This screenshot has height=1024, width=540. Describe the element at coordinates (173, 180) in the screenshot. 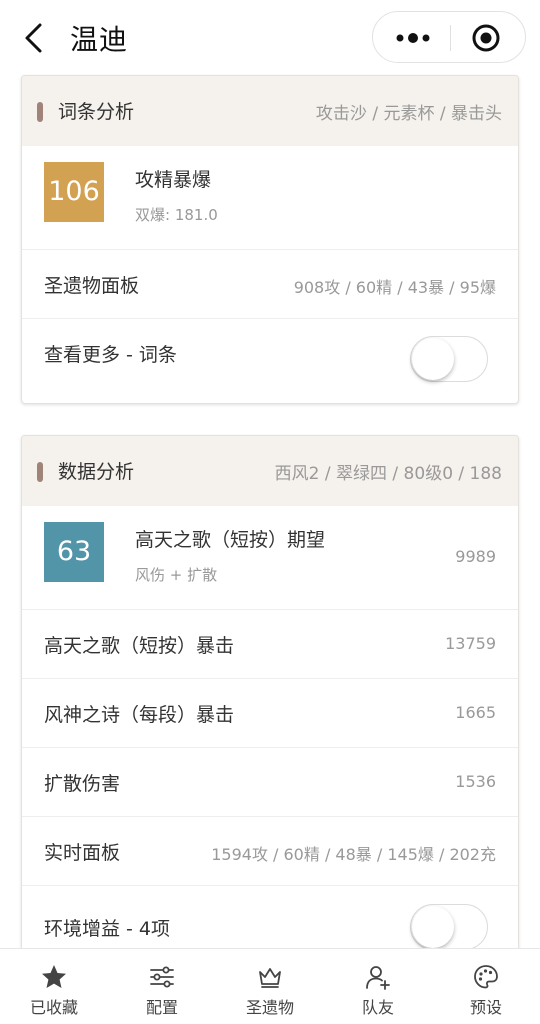

I see `score-name: 攻精暴爆` at that location.